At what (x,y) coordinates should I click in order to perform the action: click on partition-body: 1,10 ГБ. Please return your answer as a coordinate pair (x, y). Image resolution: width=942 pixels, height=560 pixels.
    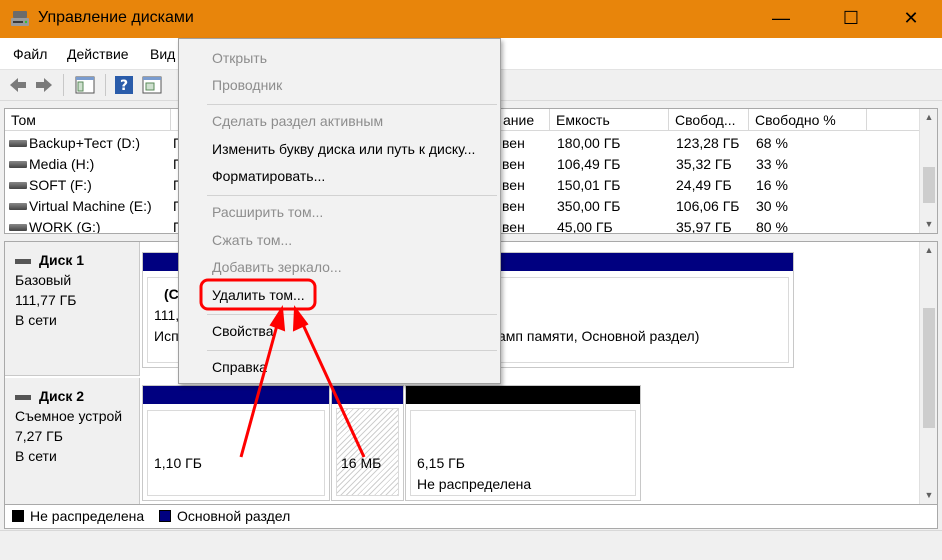
    Looking at the image, I should click on (236, 453).